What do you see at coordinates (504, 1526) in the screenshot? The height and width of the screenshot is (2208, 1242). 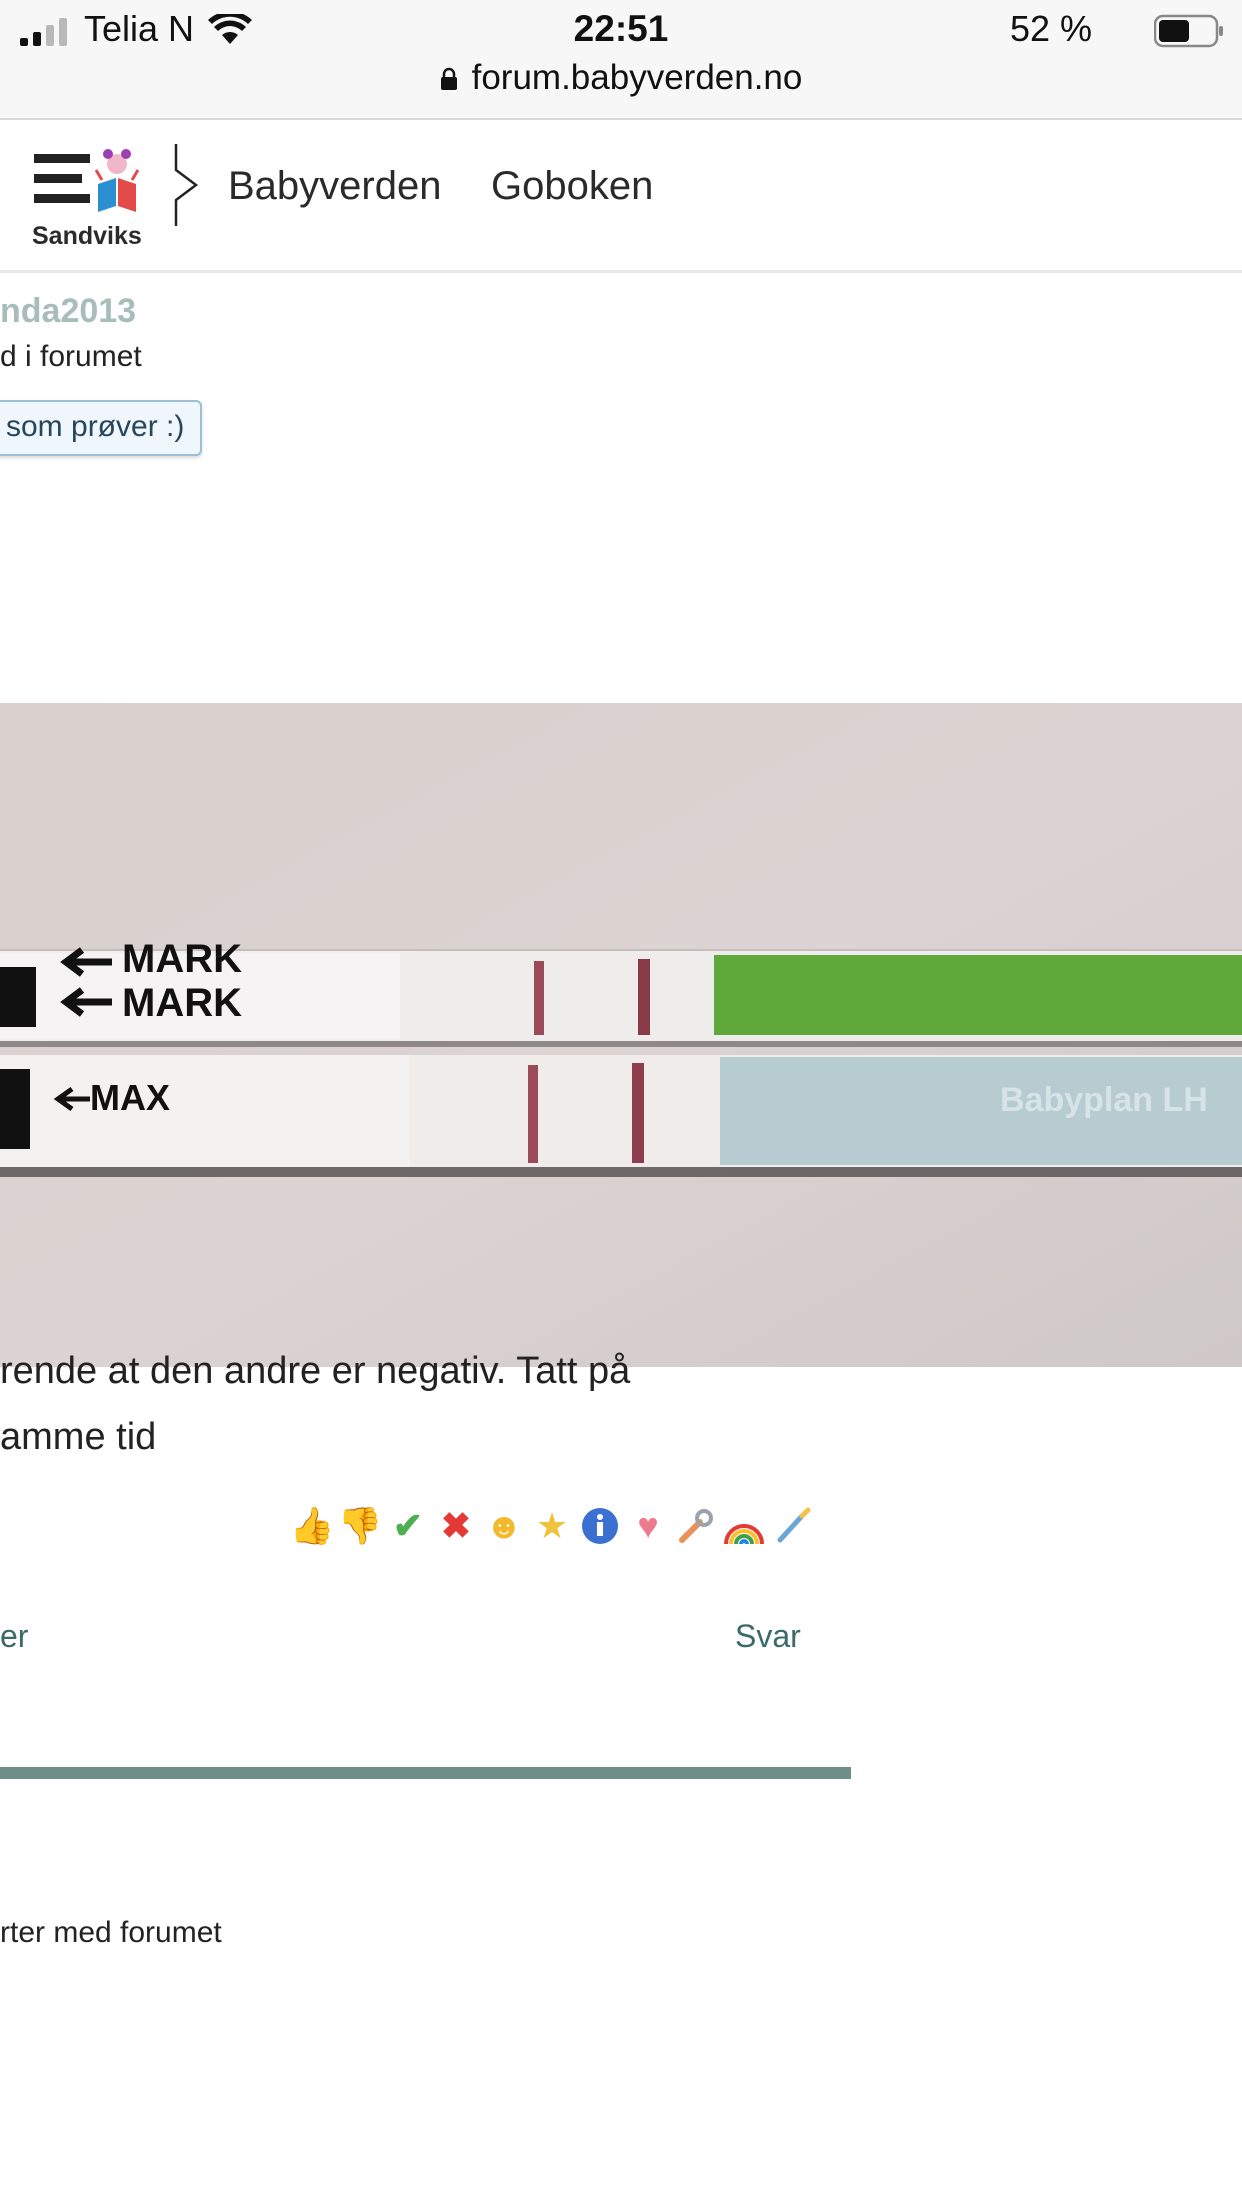 I see `grin-icon: ☻` at bounding box center [504, 1526].